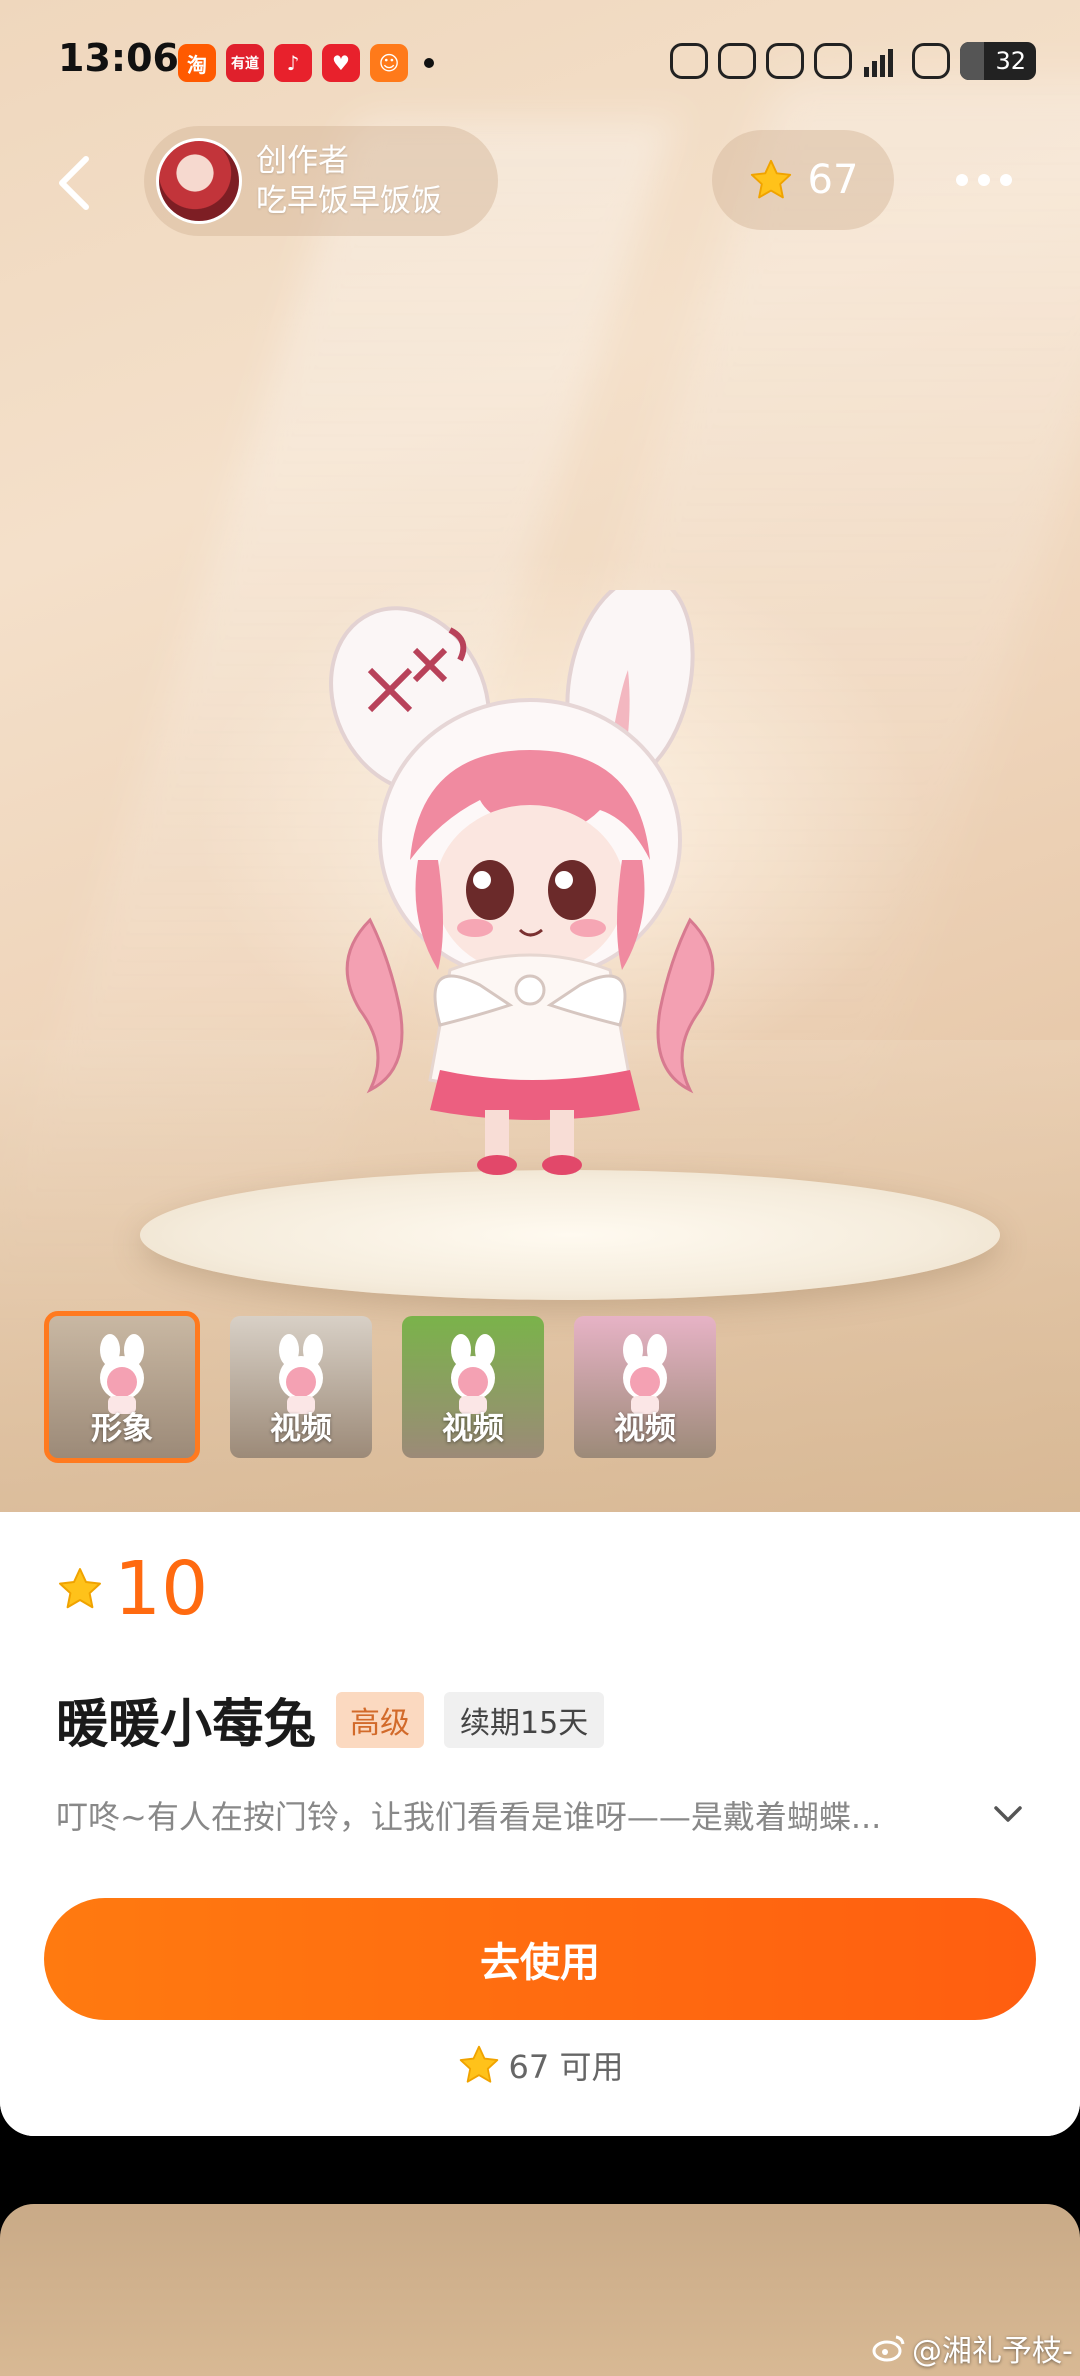 This screenshot has height=2376, width=1080. Describe the element at coordinates (380, 1719) in the screenshot. I see `level-tag: 高级` at that location.